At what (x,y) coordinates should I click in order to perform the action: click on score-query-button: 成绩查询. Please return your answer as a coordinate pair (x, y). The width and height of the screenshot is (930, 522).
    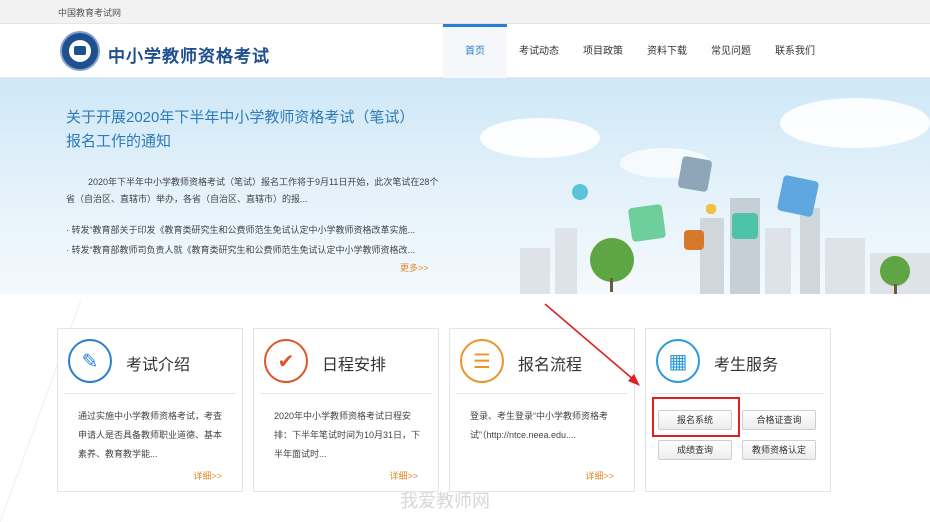
    Looking at the image, I should click on (695, 450).